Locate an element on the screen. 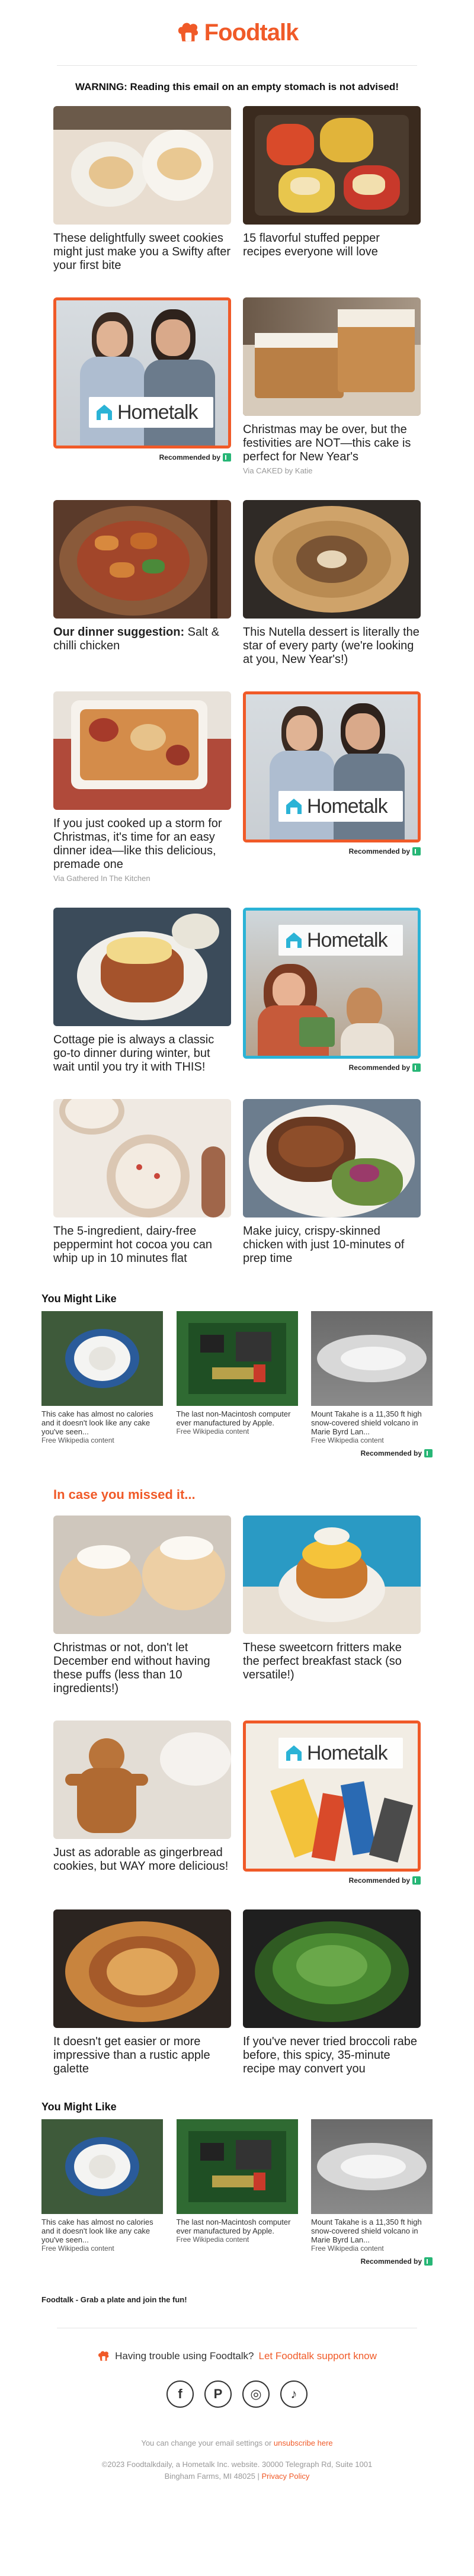 The height and width of the screenshot is (2576, 474). address-line: Bingham Farms, MI 48025 | Privacy Policy is located at coordinates (237, 2476).